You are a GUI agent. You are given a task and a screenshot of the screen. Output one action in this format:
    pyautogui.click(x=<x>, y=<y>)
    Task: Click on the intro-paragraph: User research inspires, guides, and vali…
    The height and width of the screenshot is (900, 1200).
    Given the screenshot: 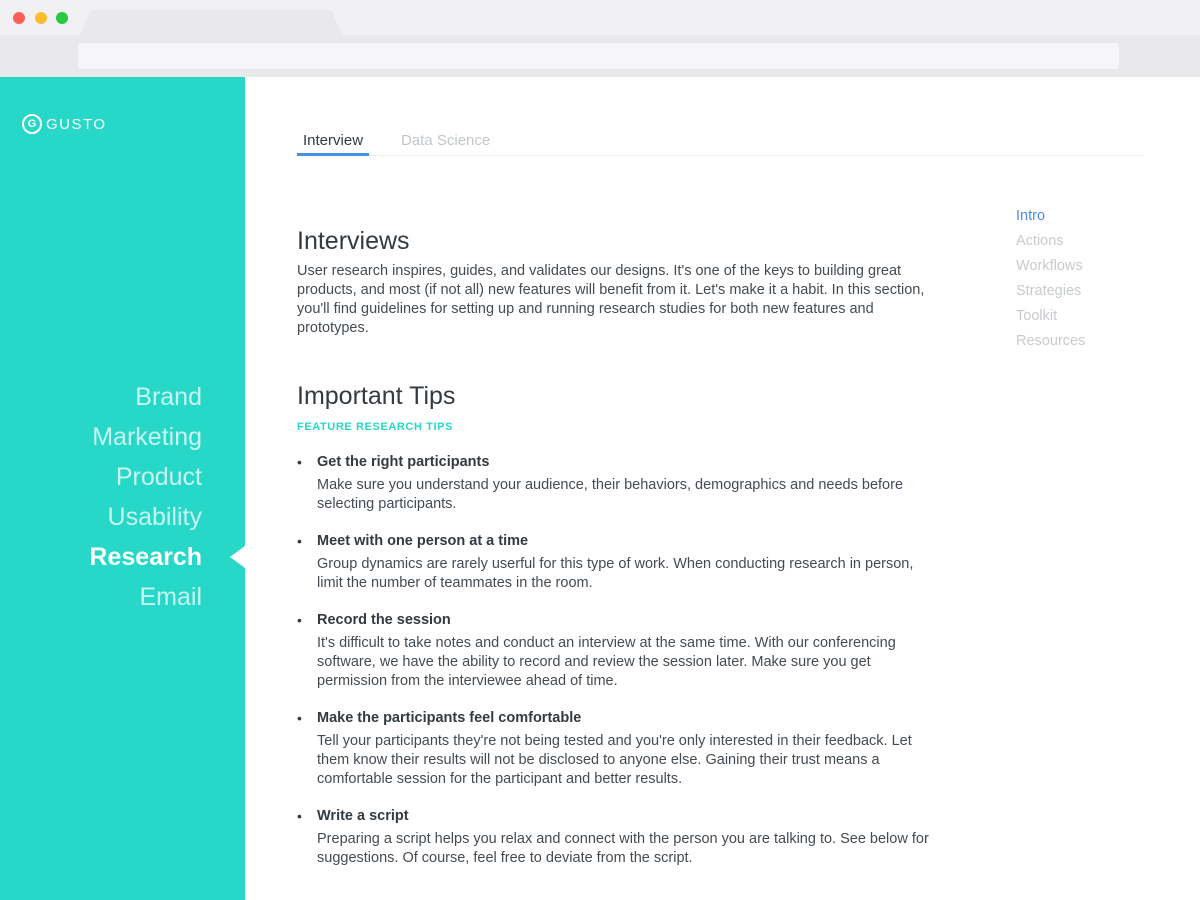 What is the action you would take?
    pyautogui.click(x=611, y=299)
    